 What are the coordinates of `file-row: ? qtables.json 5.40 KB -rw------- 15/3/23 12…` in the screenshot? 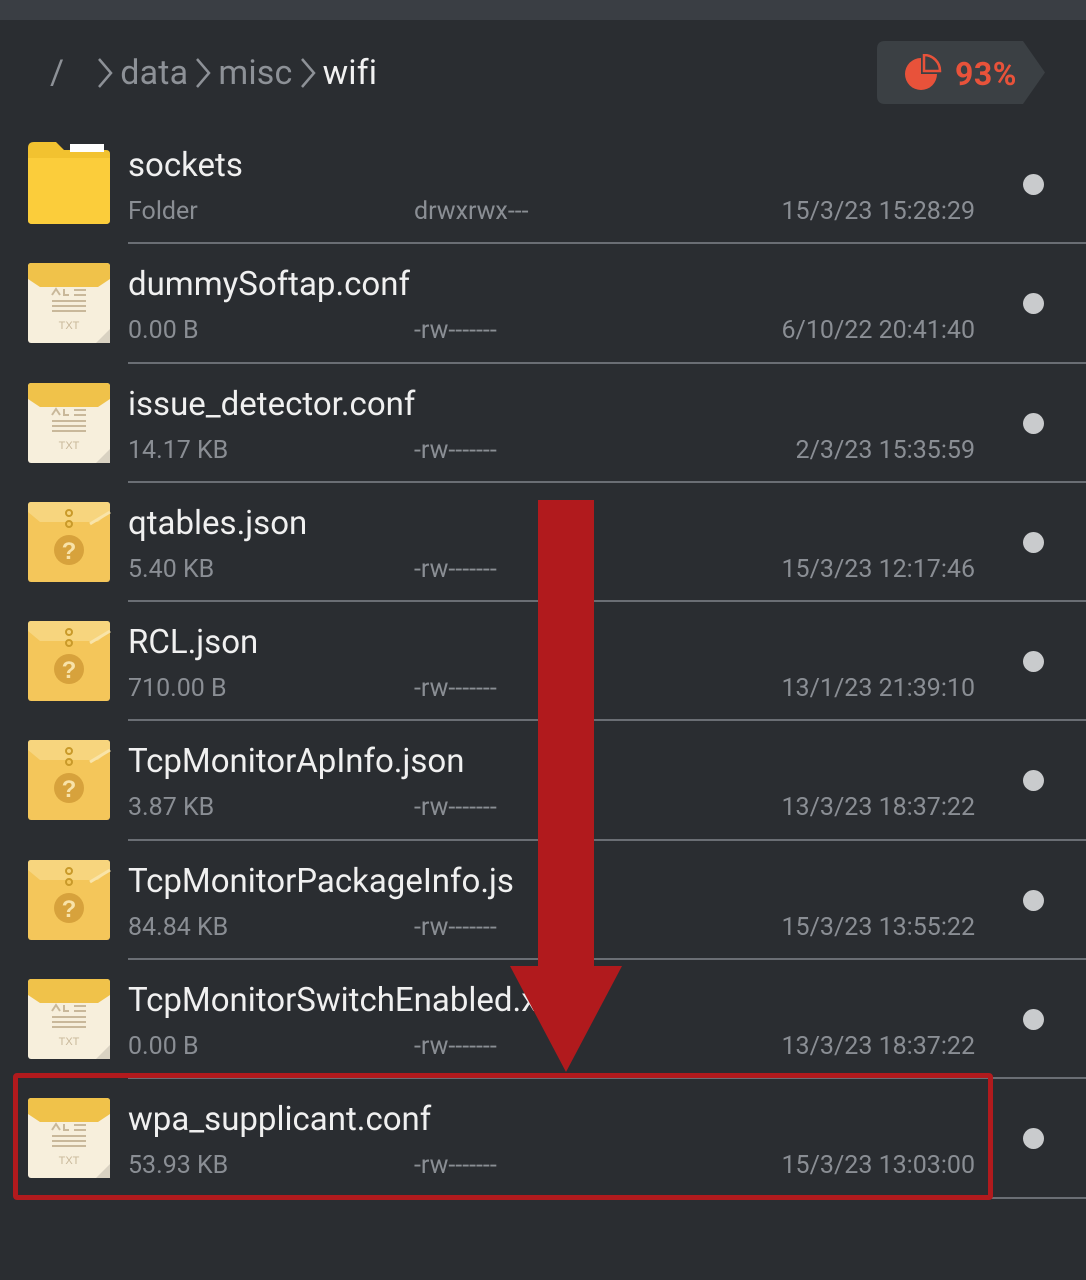 It's located at (543, 543).